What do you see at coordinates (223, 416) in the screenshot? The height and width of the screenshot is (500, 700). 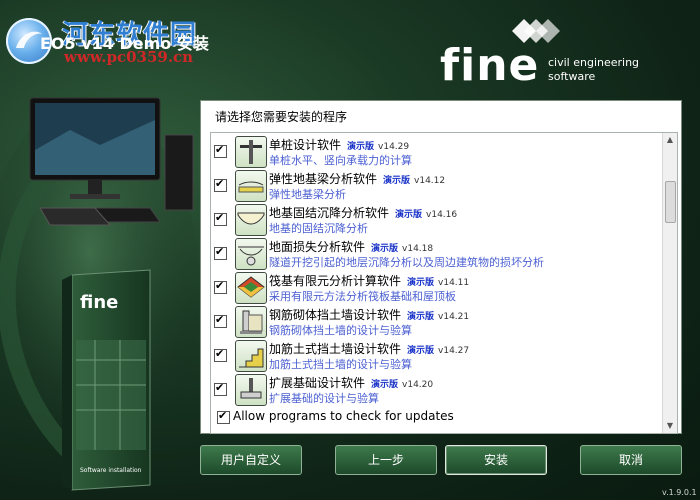 I see `update-checkbox` at bounding box center [223, 416].